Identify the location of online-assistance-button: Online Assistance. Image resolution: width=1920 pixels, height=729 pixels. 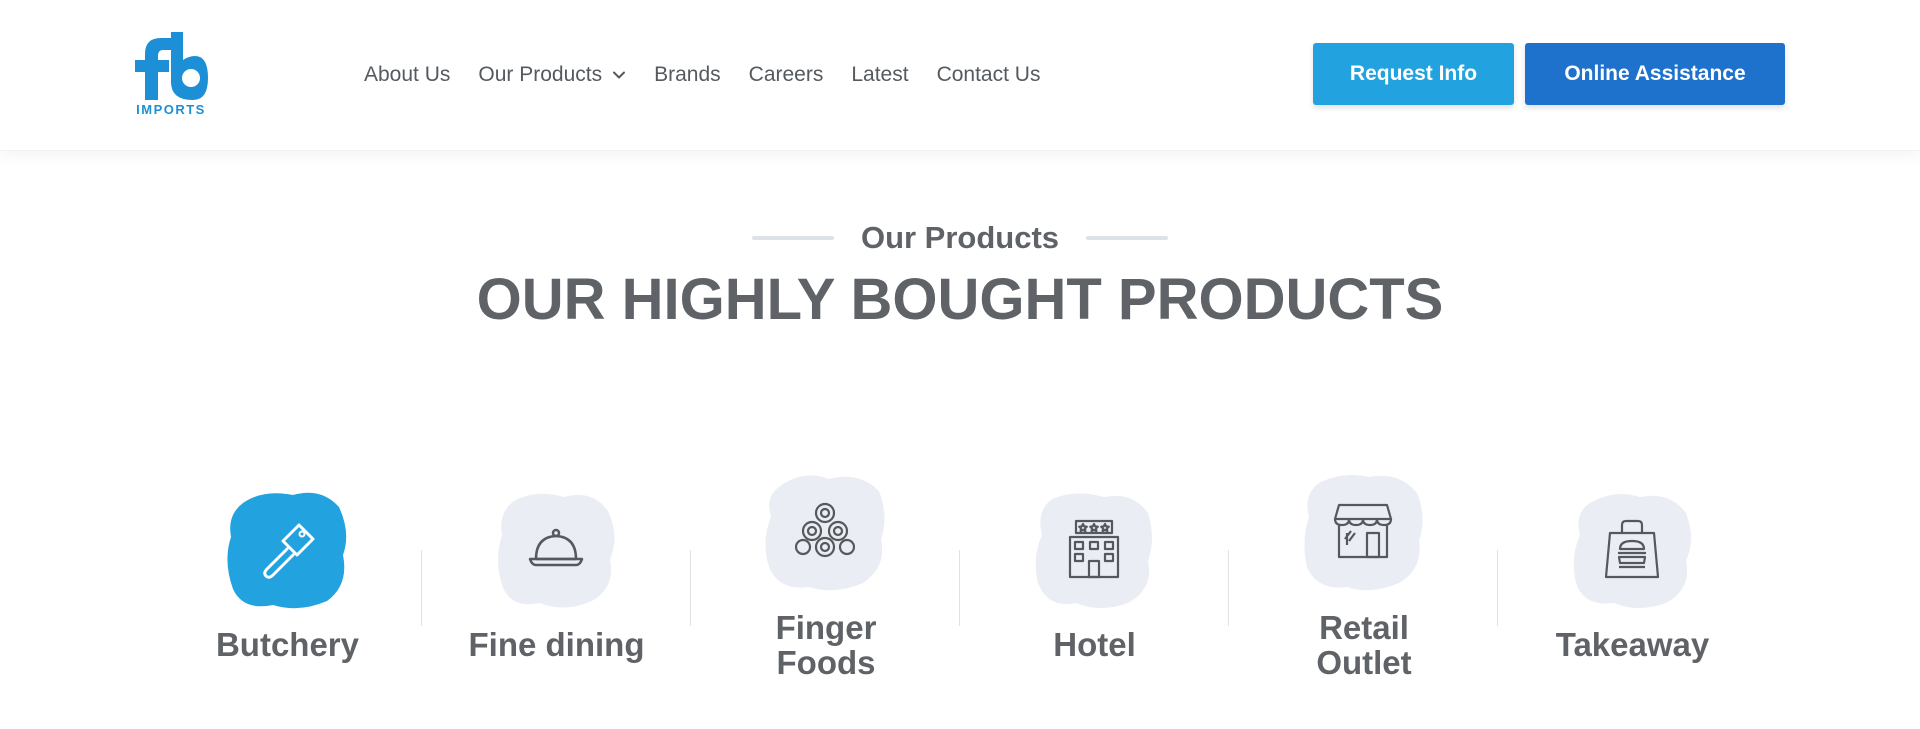
(1655, 74).